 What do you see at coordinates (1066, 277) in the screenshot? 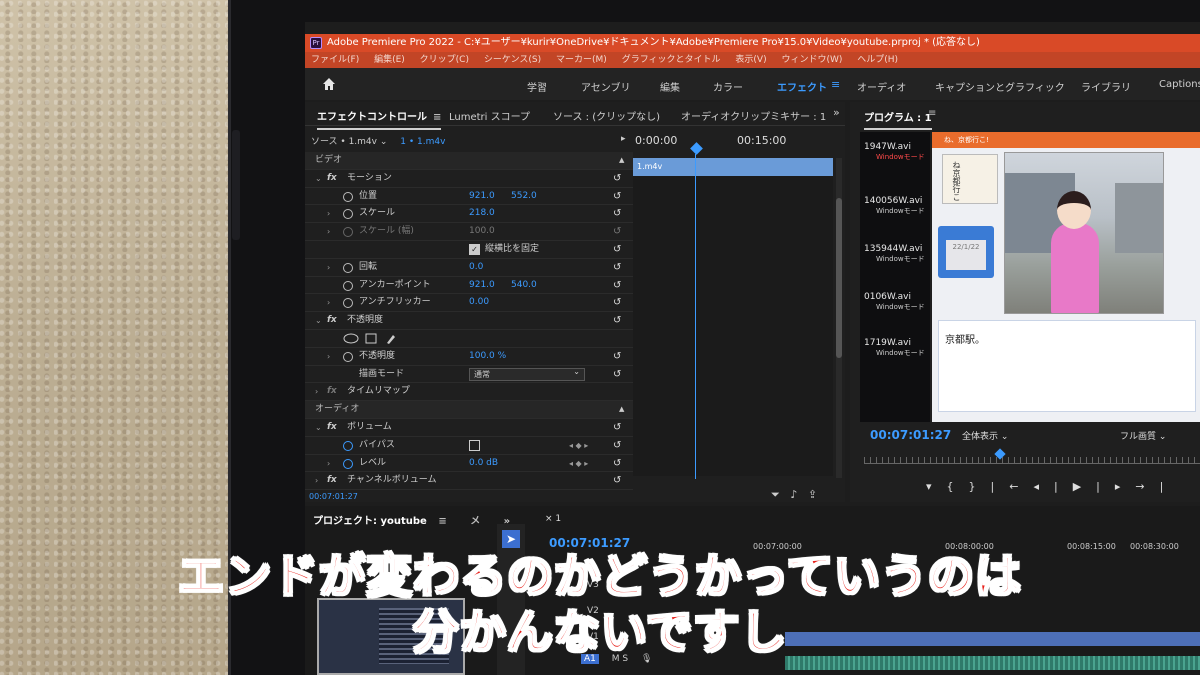
I see `program-video-frame: ね、京都行こ! ね京都行こ 22/1/22 京都駅。` at bounding box center [1066, 277].